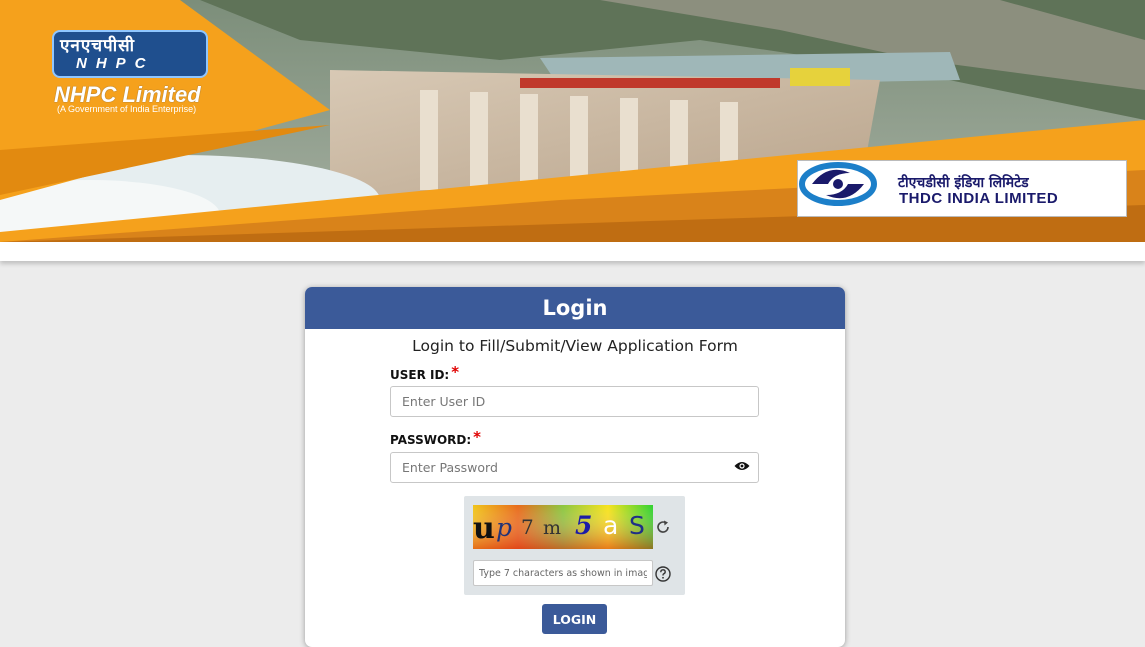 This screenshot has width=1145, height=647. What do you see at coordinates (979, 198) in the screenshot?
I see `thdc-logo-english: THDC INDIA LIMITED` at bounding box center [979, 198].